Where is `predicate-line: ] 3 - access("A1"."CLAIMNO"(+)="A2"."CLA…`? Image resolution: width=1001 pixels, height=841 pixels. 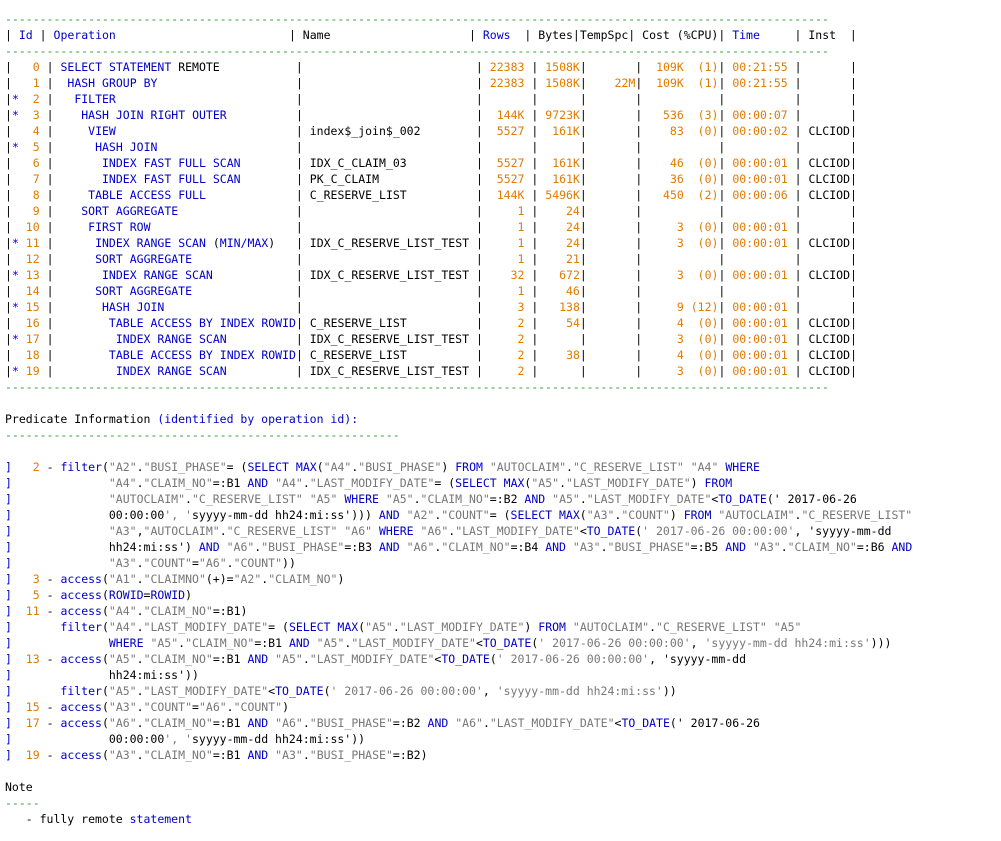 predicate-line: ] 3 - access("A1"."CLAIMNO"(+)="A2"."CLA… is located at coordinates (175, 579).